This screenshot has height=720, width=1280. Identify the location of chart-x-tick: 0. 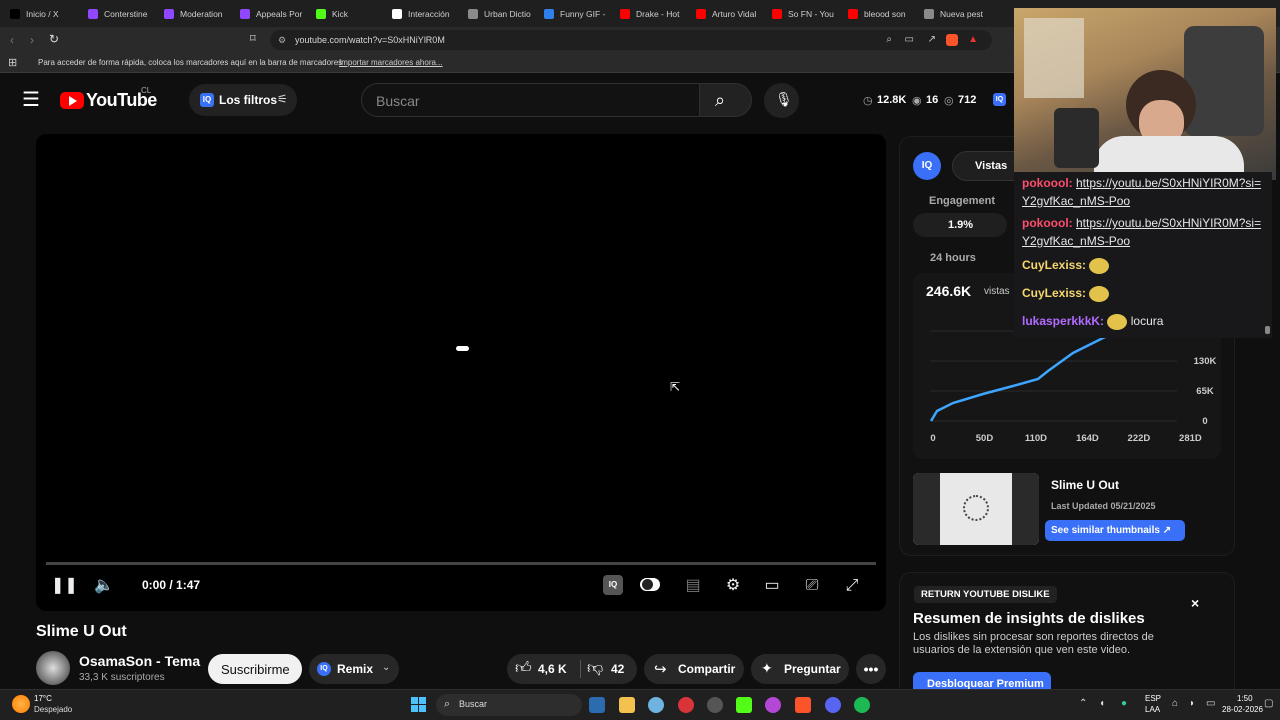
(932, 438).